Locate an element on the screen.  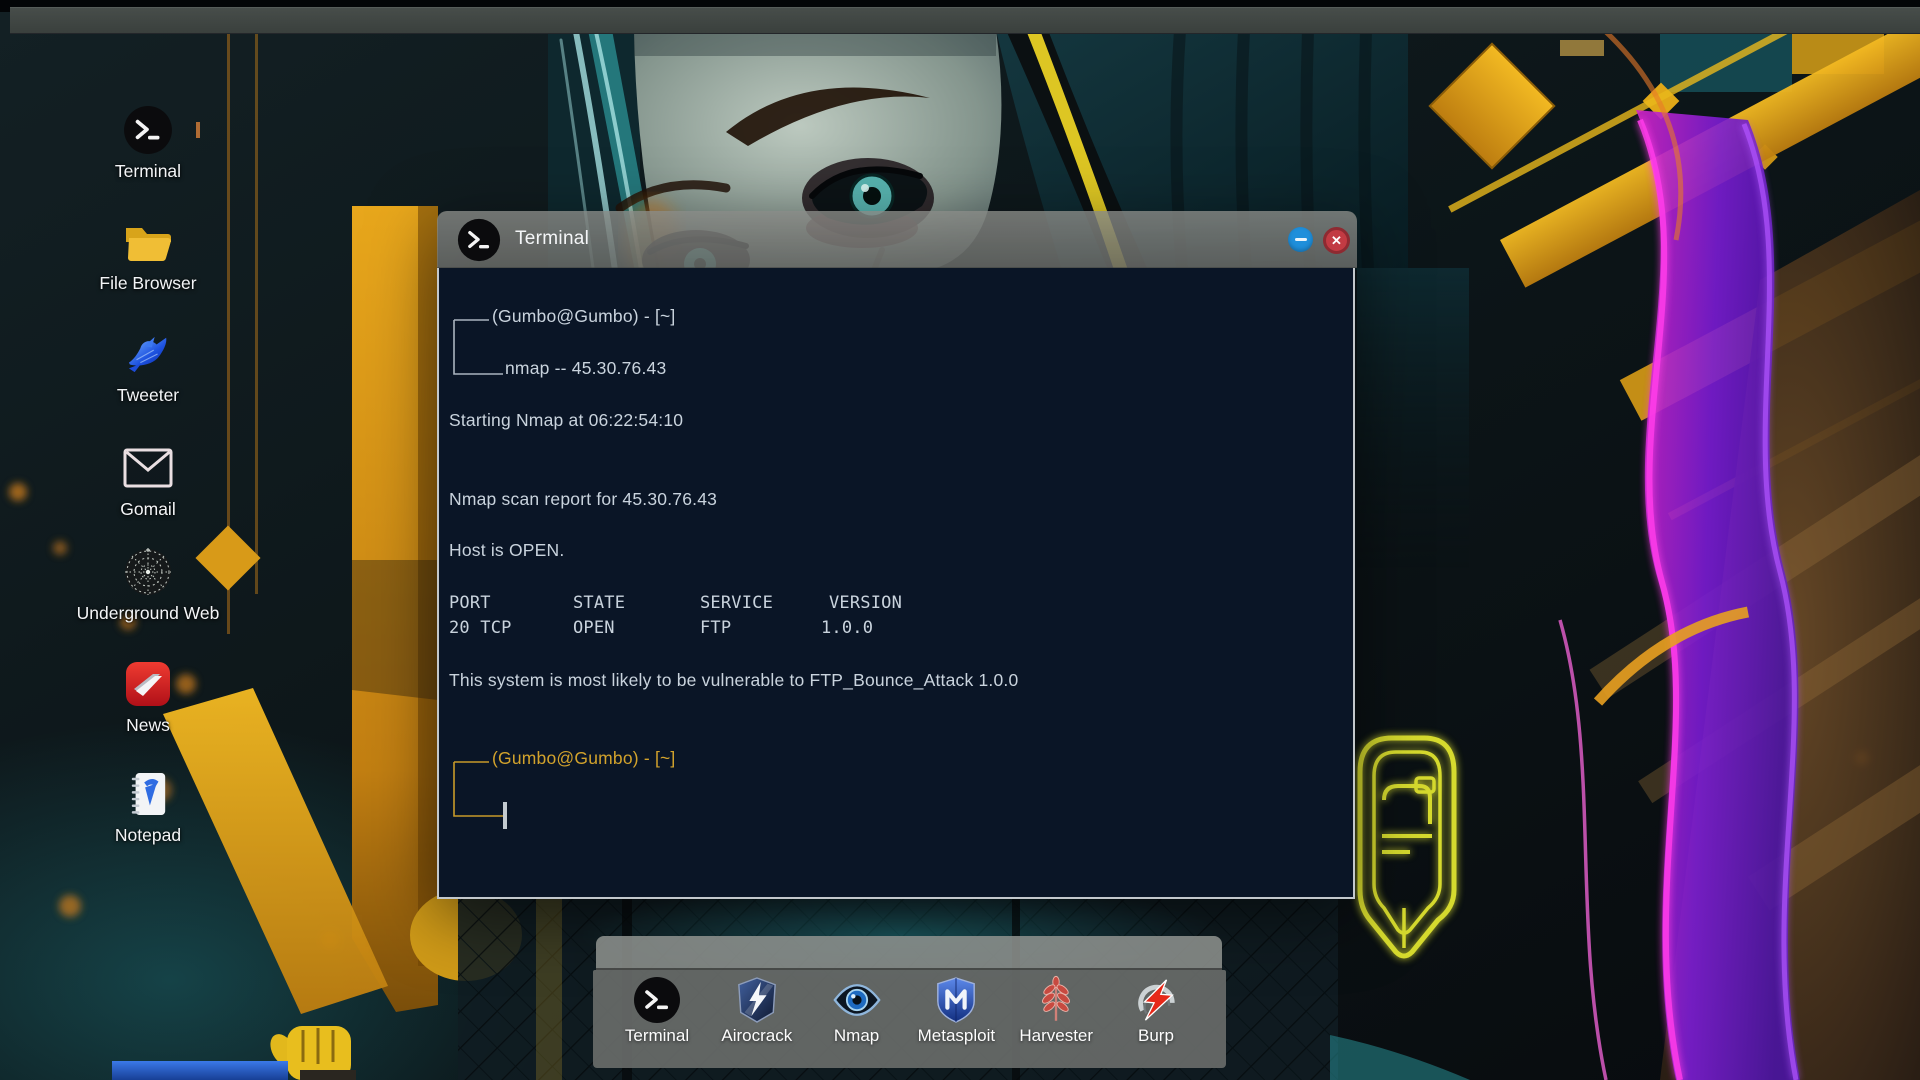
close-button: ✕ is located at coordinates (1336, 240).